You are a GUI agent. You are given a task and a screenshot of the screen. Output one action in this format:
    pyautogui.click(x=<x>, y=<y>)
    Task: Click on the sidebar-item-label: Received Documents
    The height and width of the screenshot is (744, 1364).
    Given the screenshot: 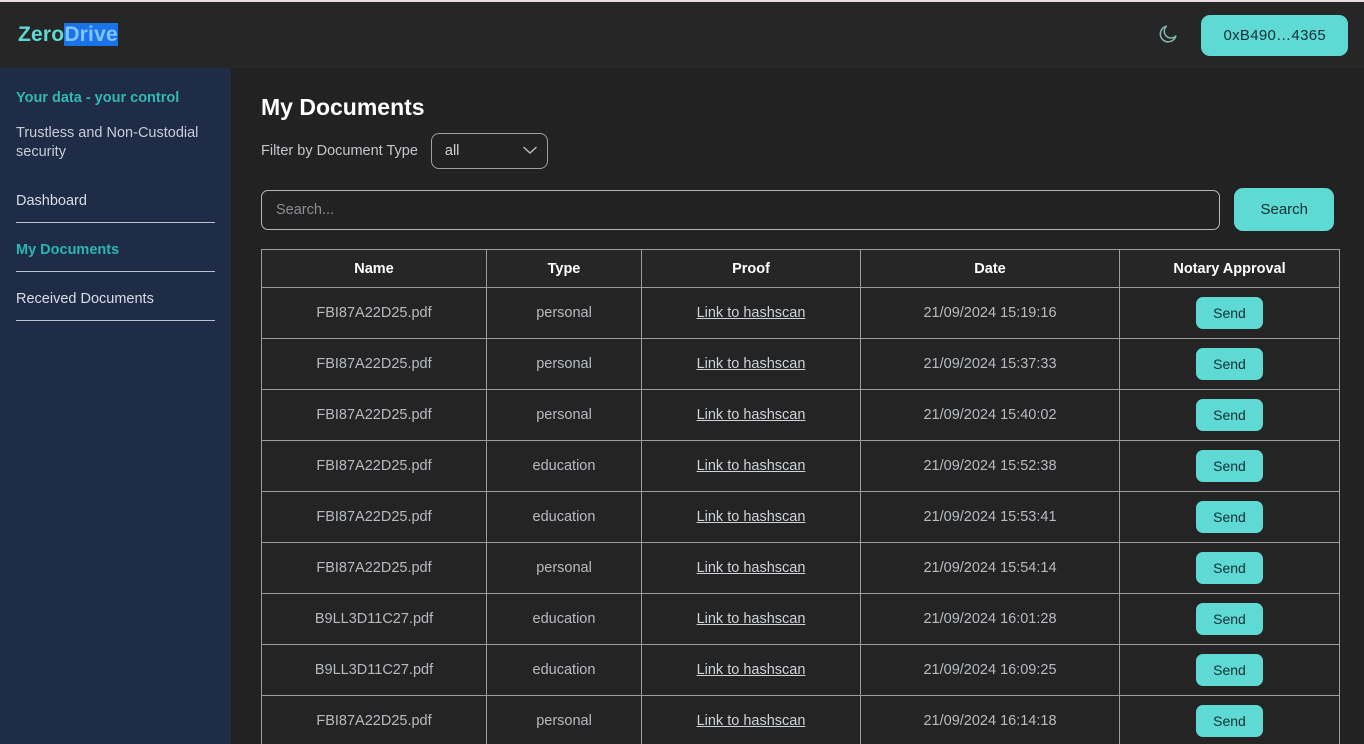 What is the action you would take?
    pyautogui.click(x=85, y=298)
    